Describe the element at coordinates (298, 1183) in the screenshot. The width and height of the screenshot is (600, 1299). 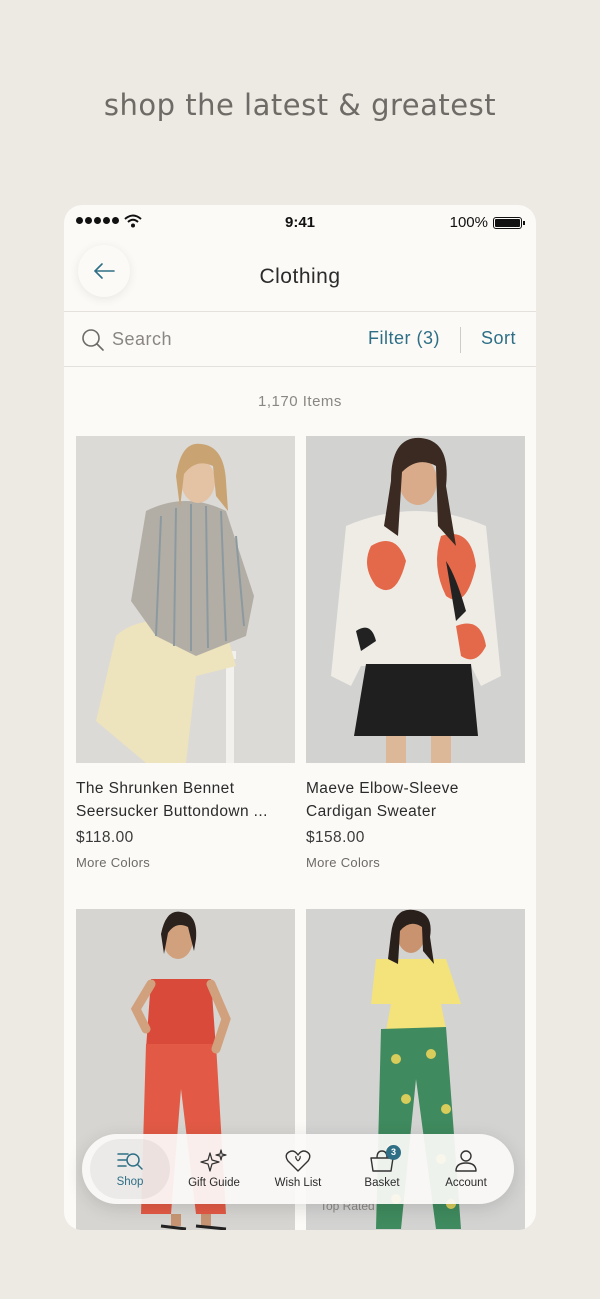
I see `tab-label: Wish List` at that location.